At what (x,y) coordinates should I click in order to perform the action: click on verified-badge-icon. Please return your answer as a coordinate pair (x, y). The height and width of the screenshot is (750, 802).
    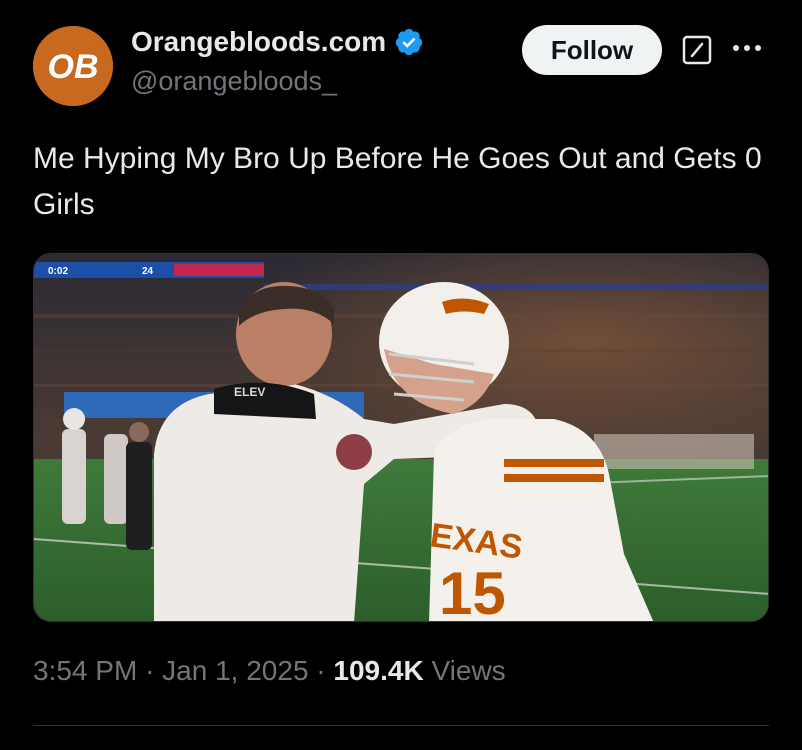
    Looking at the image, I should click on (409, 42).